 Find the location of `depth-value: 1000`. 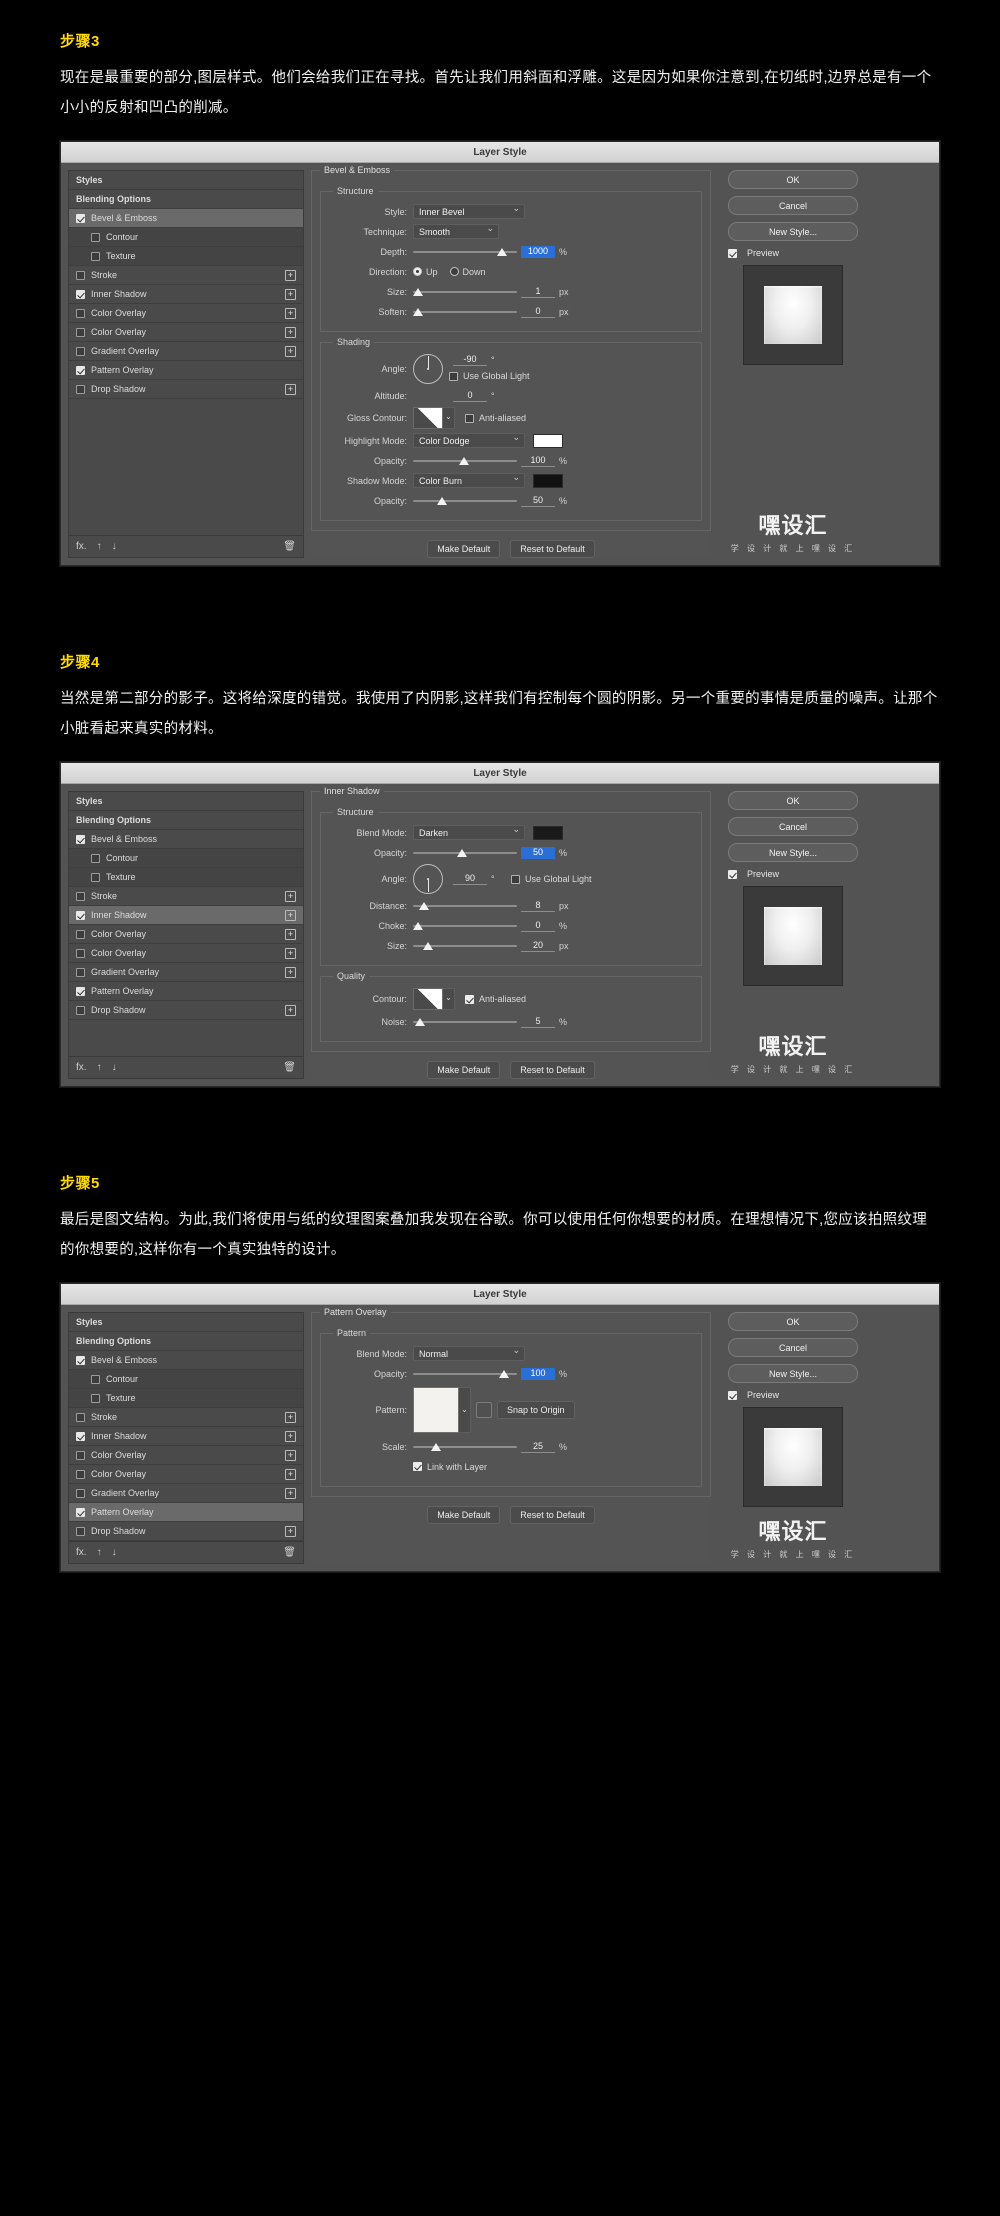

depth-value: 1000 is located at coordinates (538, 251).